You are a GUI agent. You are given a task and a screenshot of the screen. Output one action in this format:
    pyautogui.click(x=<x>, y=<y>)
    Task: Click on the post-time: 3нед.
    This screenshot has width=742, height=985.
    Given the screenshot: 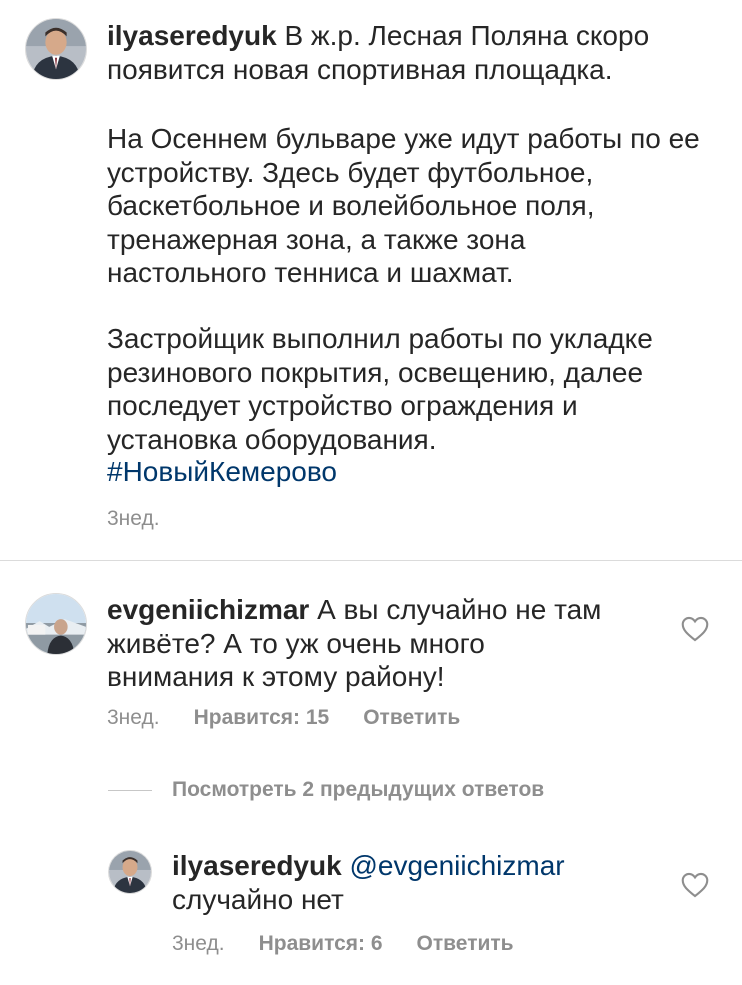 What is the action you would take?
    pyautogui.click(x=133, y=518)
    